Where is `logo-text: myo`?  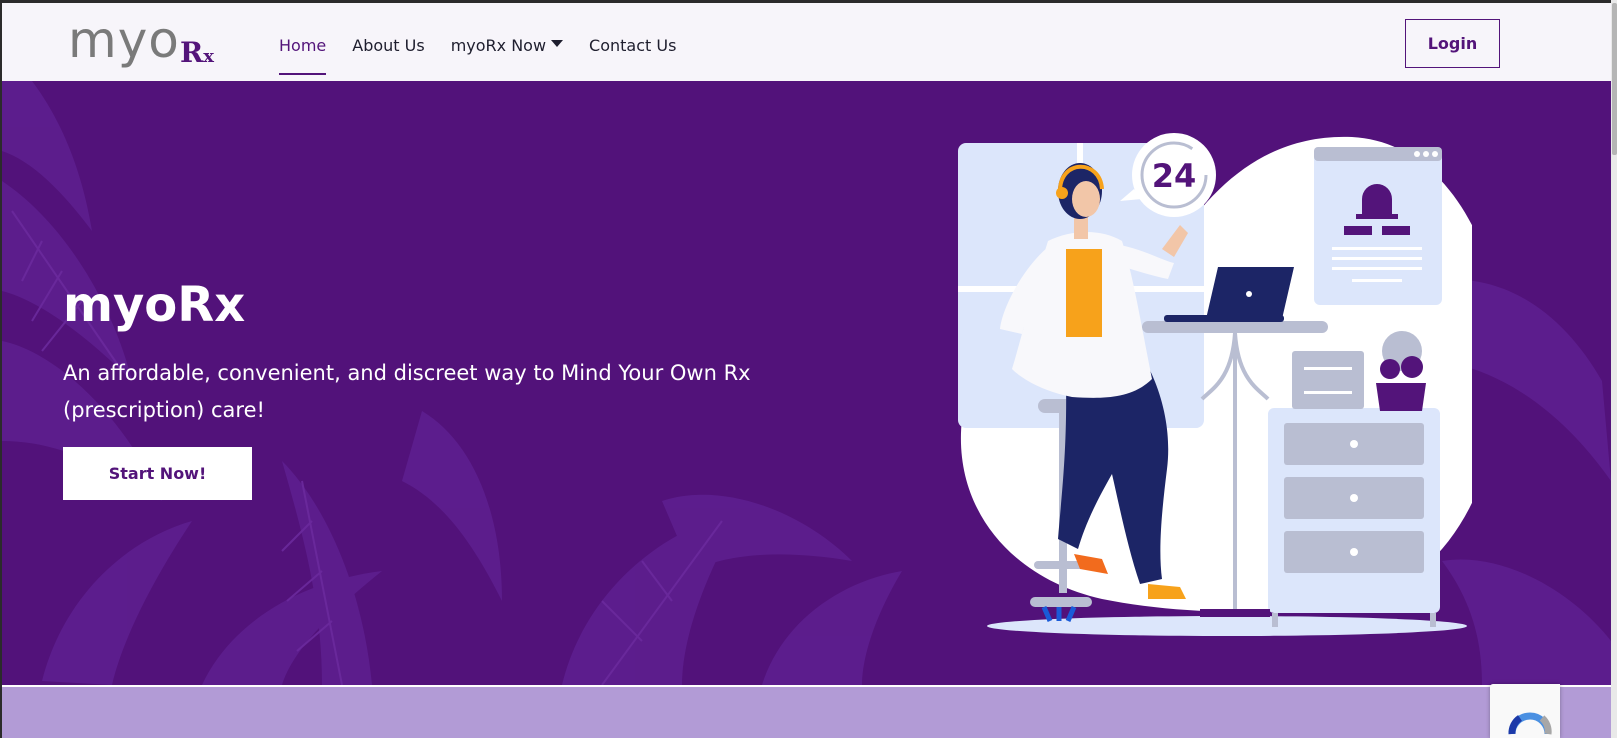
logo-text: myo is located at coordinates (124, 40).